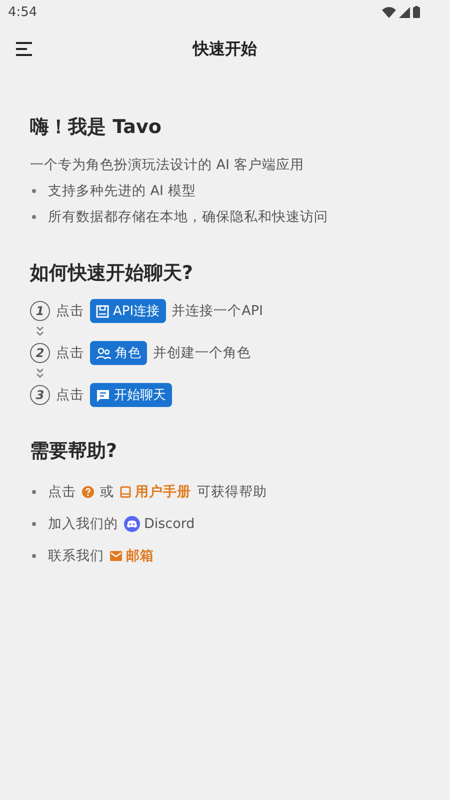 The image size is (450, 800). Describe the element at coordinates (107, 492) in the screenshot. I see `help-text: 或` at that location.